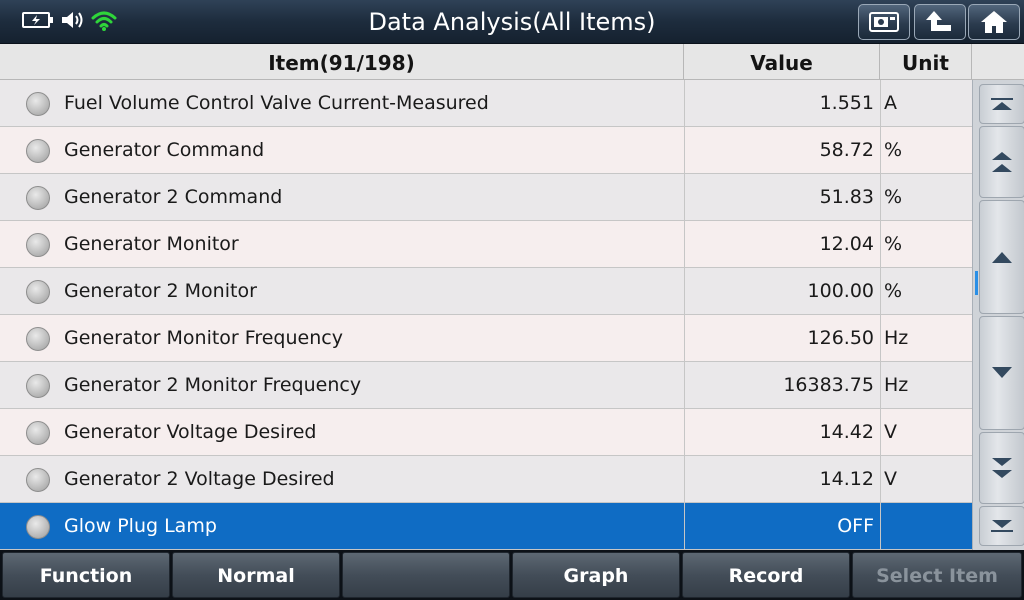 This screenshot has height=600, width=1024. Describe the element at coordinates (782, 150) in the screenshot. I see `item-value: 58.72` at that location.